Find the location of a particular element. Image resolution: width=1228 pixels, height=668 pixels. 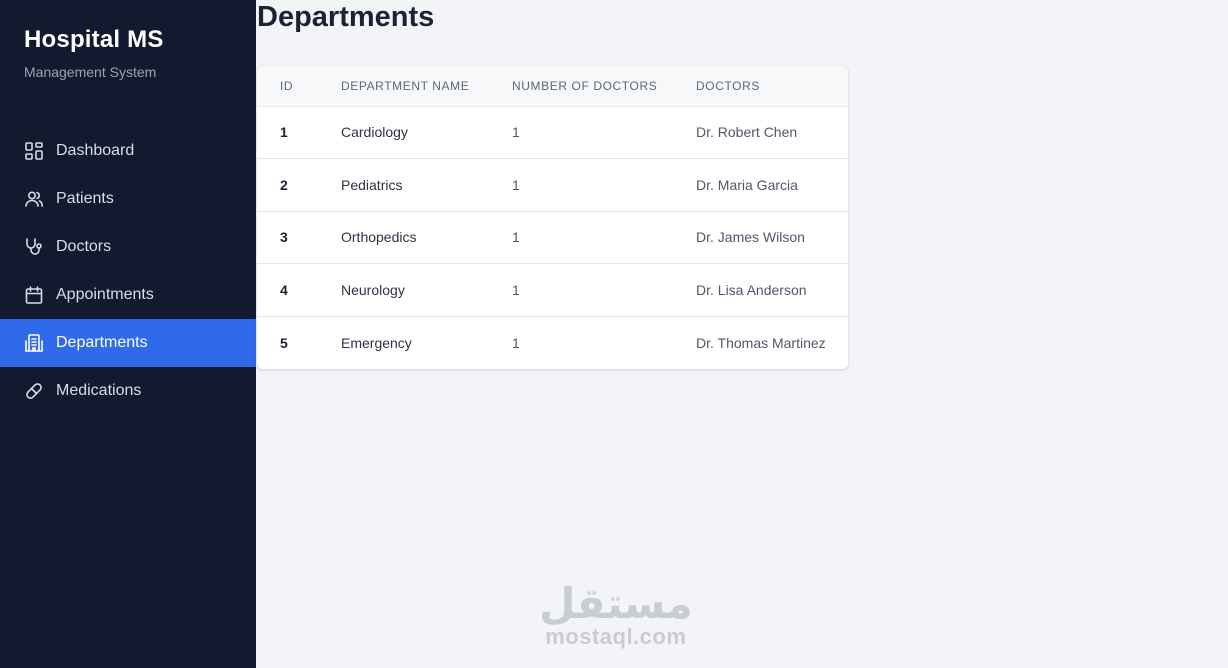

cell-doctors: Dr. James Wilson is located at coordinates (750, 237).